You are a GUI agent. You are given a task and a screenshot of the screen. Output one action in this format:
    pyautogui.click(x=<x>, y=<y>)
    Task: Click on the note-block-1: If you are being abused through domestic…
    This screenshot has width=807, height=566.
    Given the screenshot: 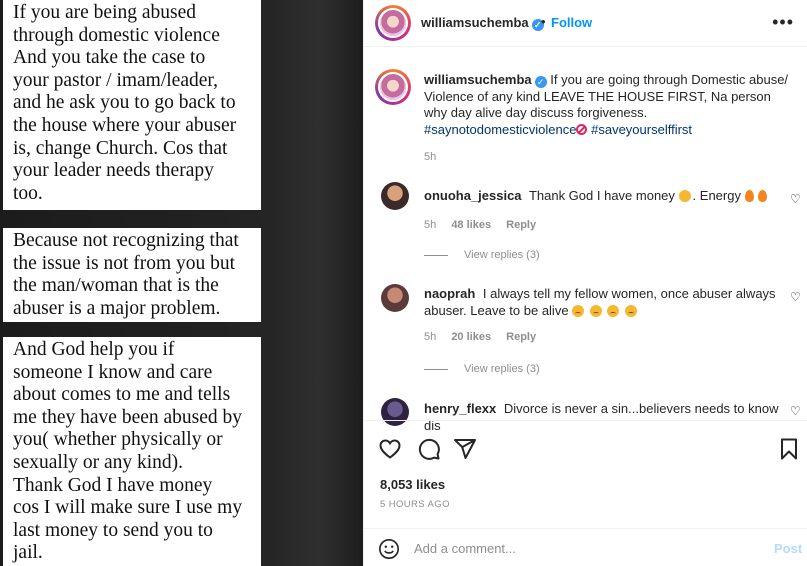 What is the action you would take?
    pyautogui.click(x=132, y=105)
    